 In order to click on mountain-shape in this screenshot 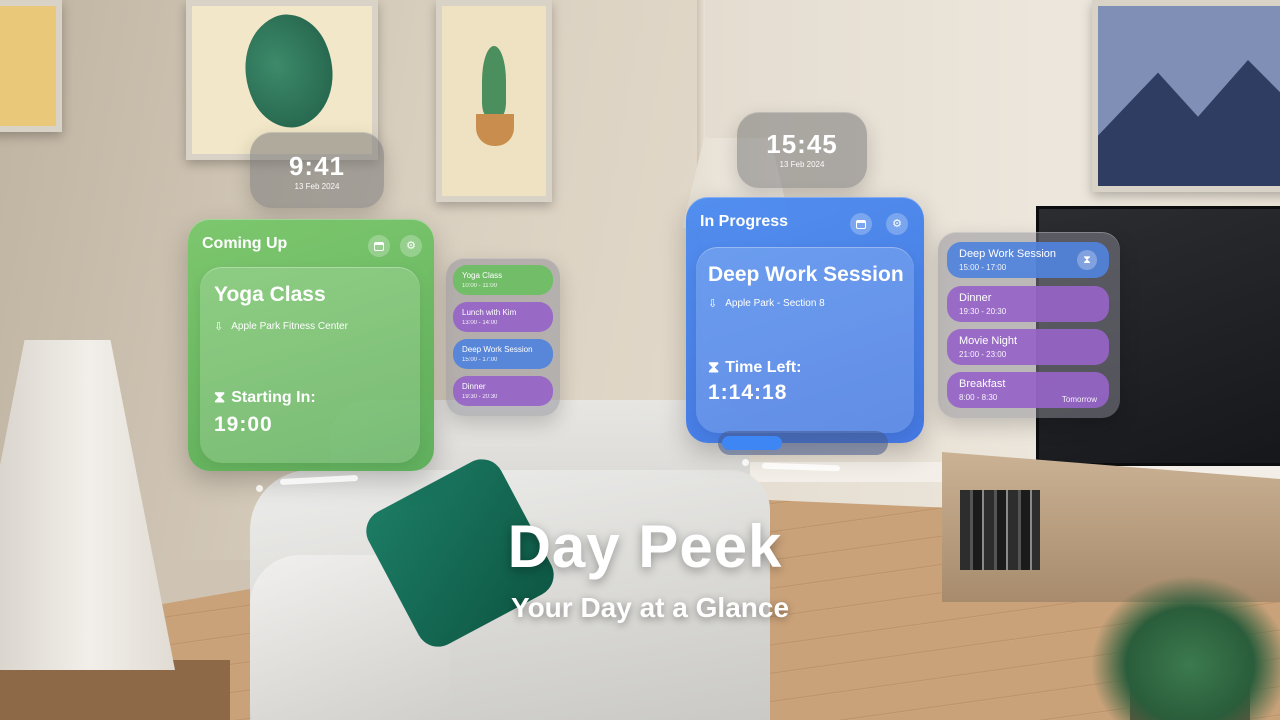, I will do `click(1189, 123)`.